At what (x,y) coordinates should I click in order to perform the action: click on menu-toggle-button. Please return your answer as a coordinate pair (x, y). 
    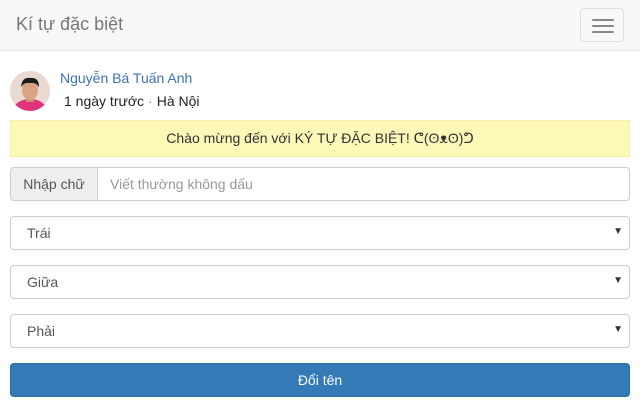
    Looking at the image, I should click on (602, 25).